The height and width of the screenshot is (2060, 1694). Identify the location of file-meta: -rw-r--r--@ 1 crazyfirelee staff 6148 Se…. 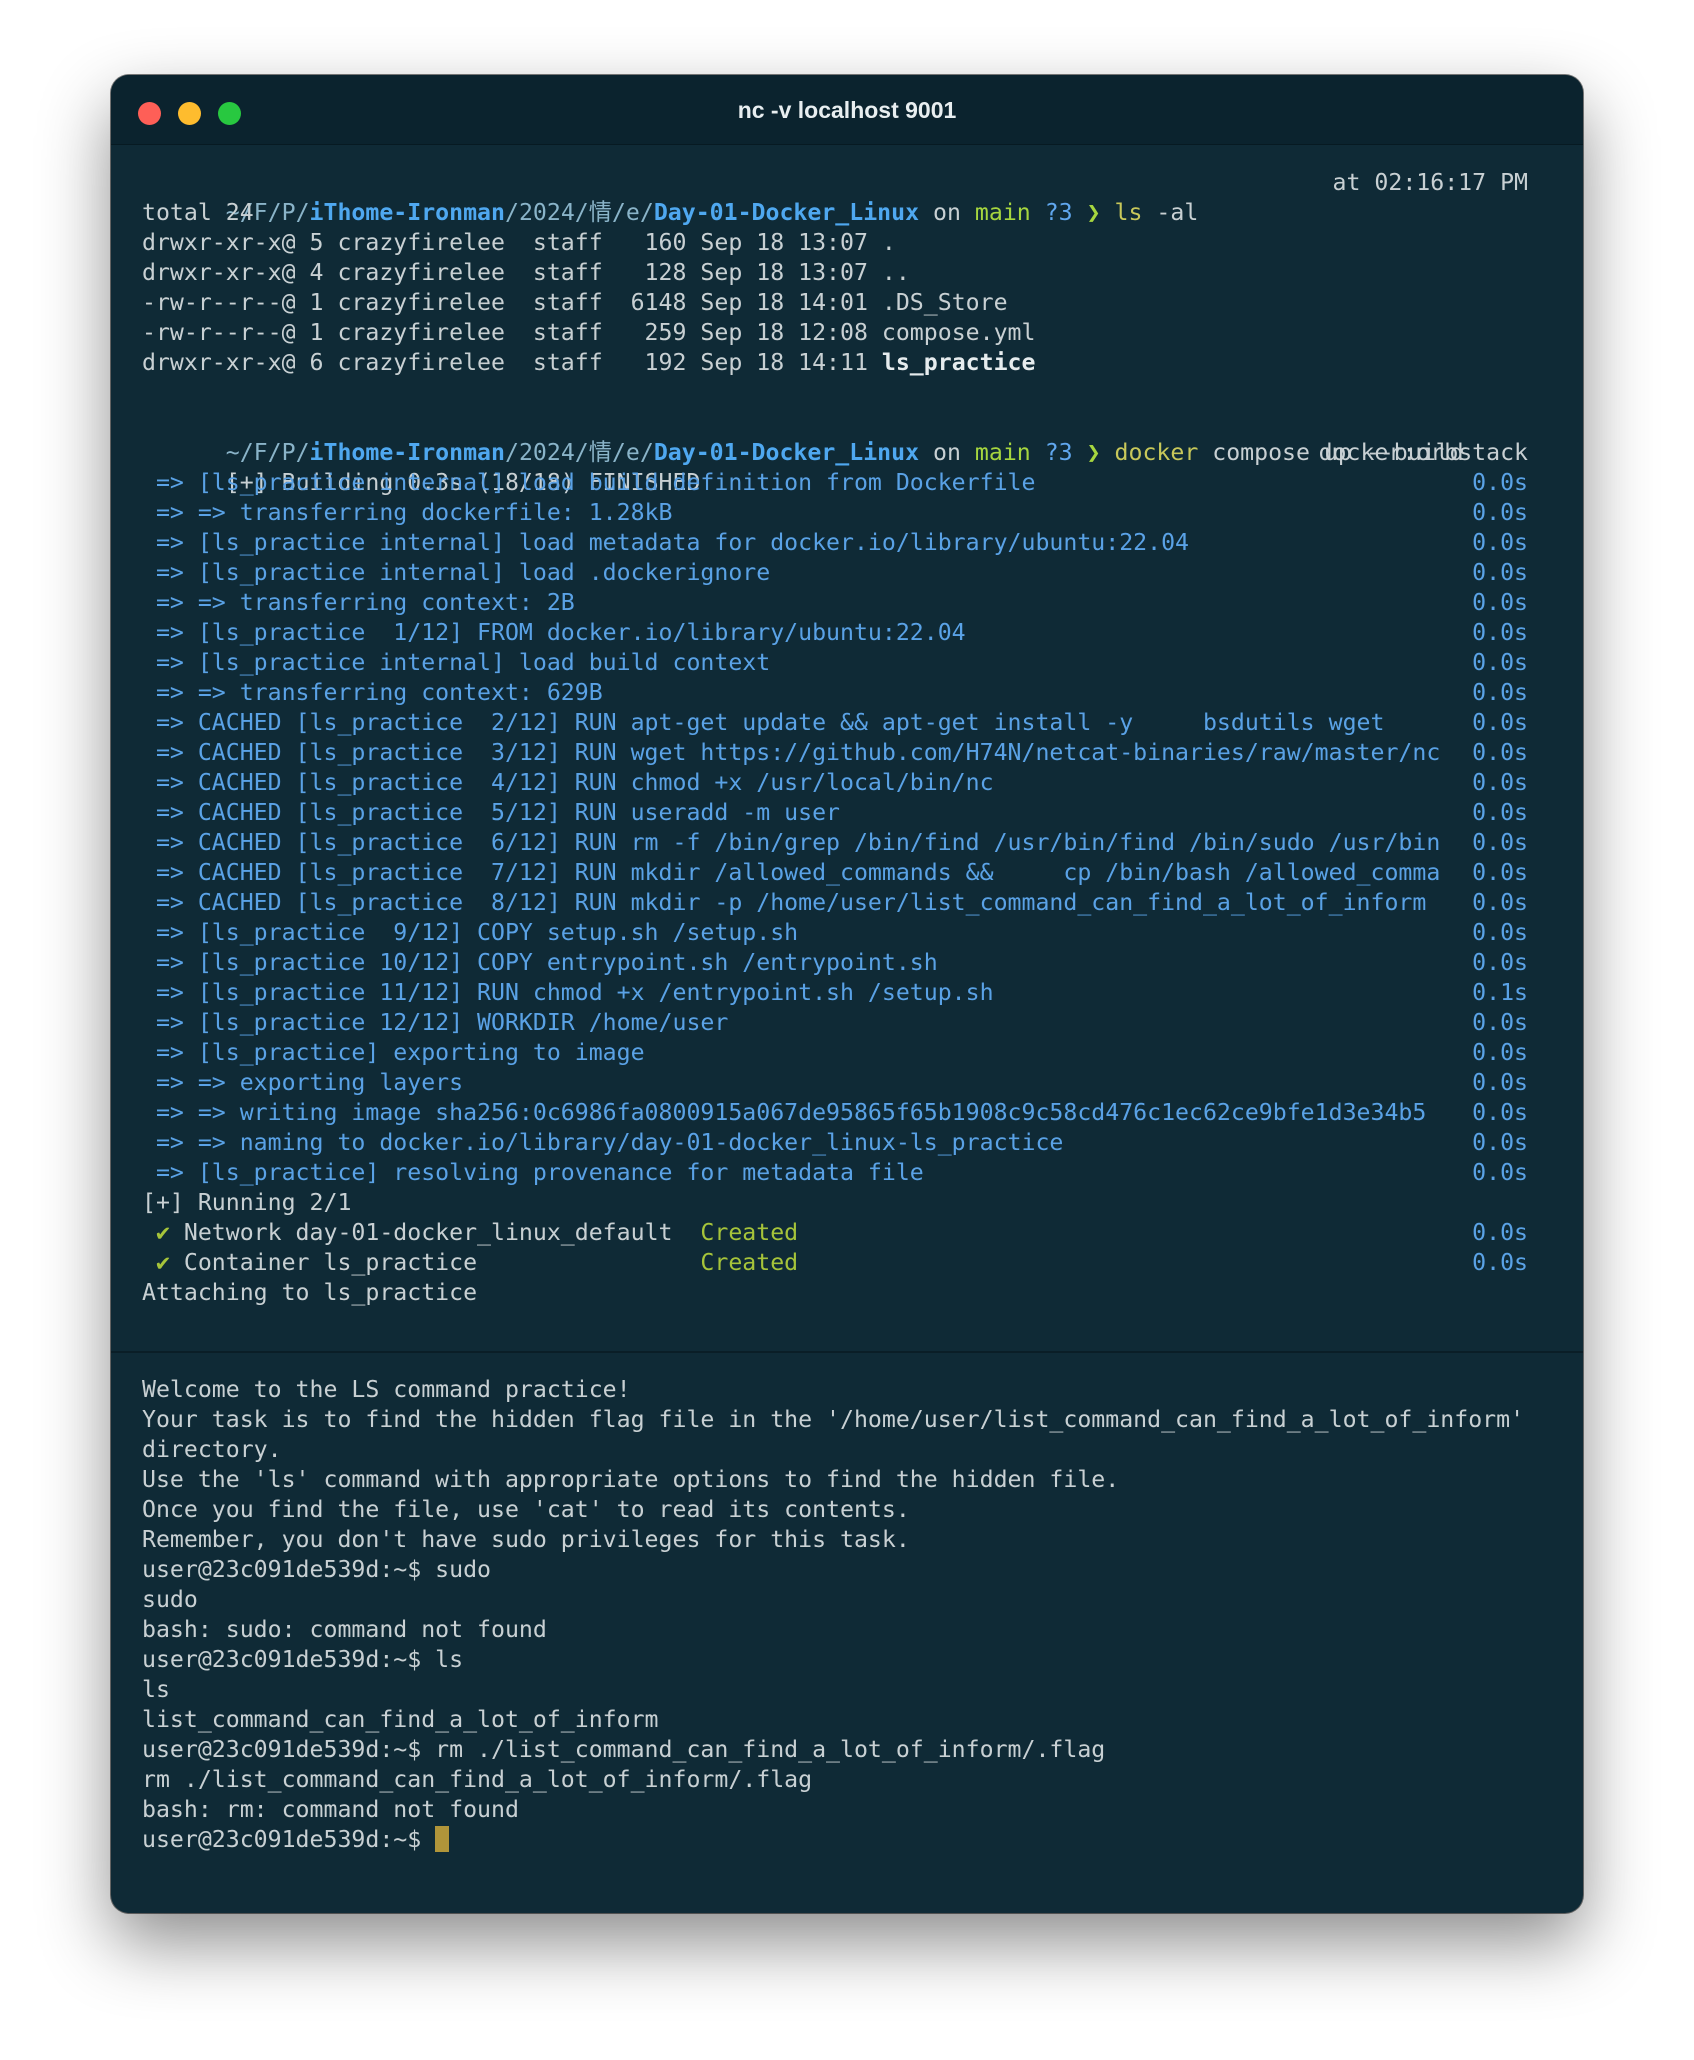
(512, 302).